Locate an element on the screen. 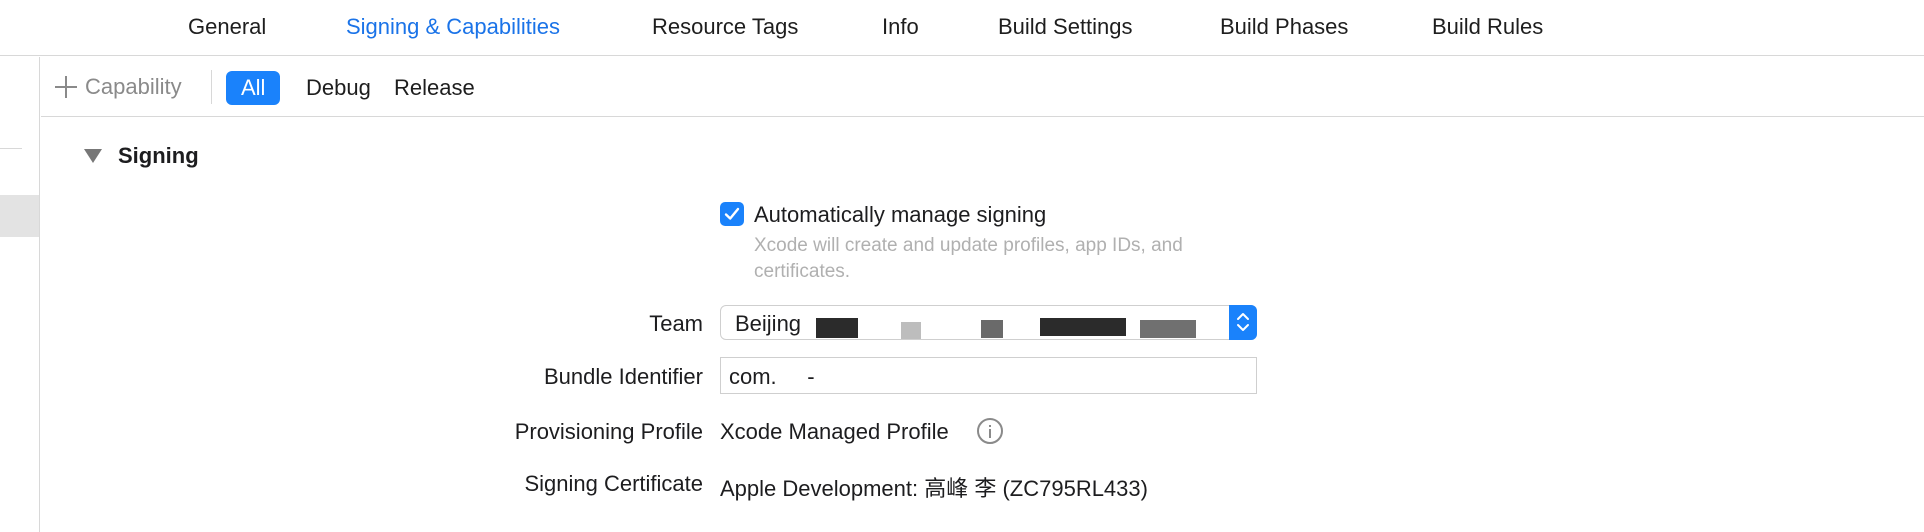 Image resolution: width=1924 pixels, height=532 pixels. tab-build-phases: Build Phases is located at coordinates (1284, 27).